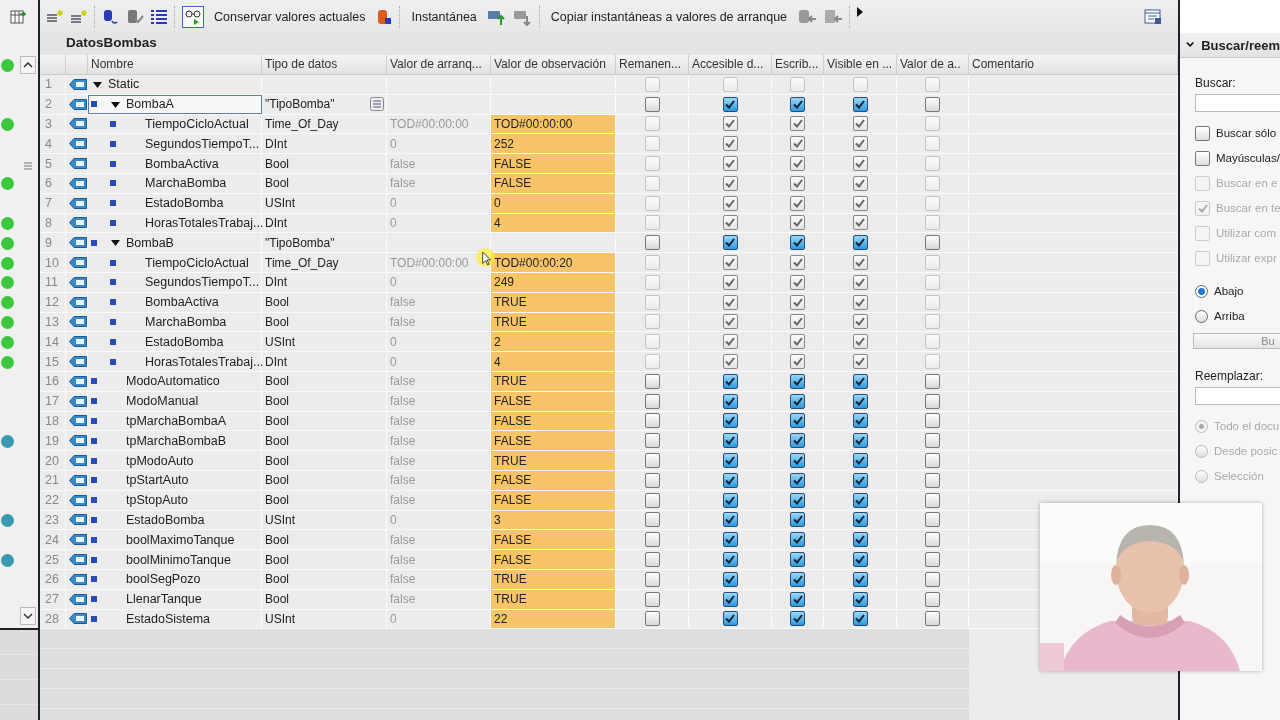 The image size is (1280, 720). Describe the element at coordinates (553, 64) in the screenshot. I see `column-header: Valor de observación` at that location.